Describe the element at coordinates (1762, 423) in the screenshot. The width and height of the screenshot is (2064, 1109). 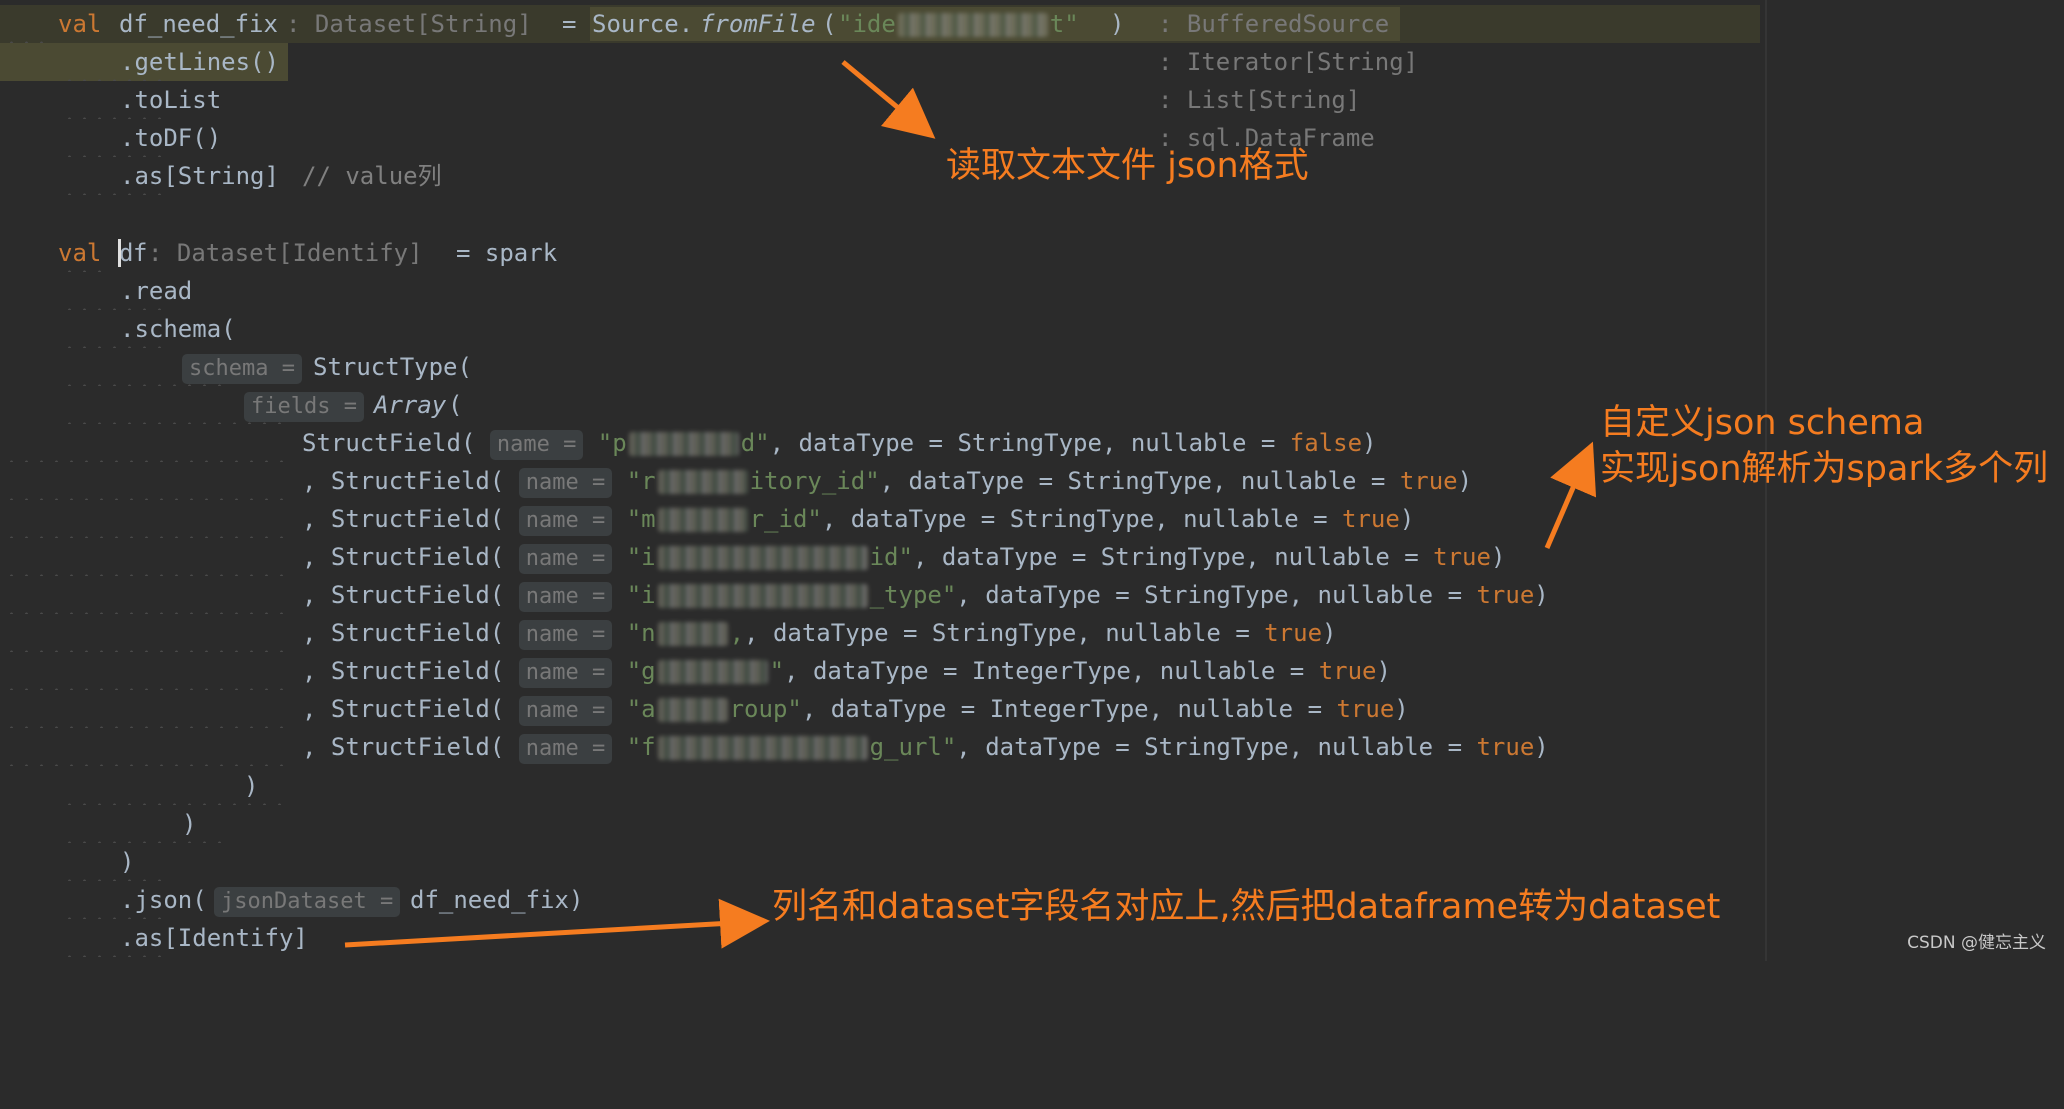
I see `annotation-schema-line1: 自定义json schema` at that location.